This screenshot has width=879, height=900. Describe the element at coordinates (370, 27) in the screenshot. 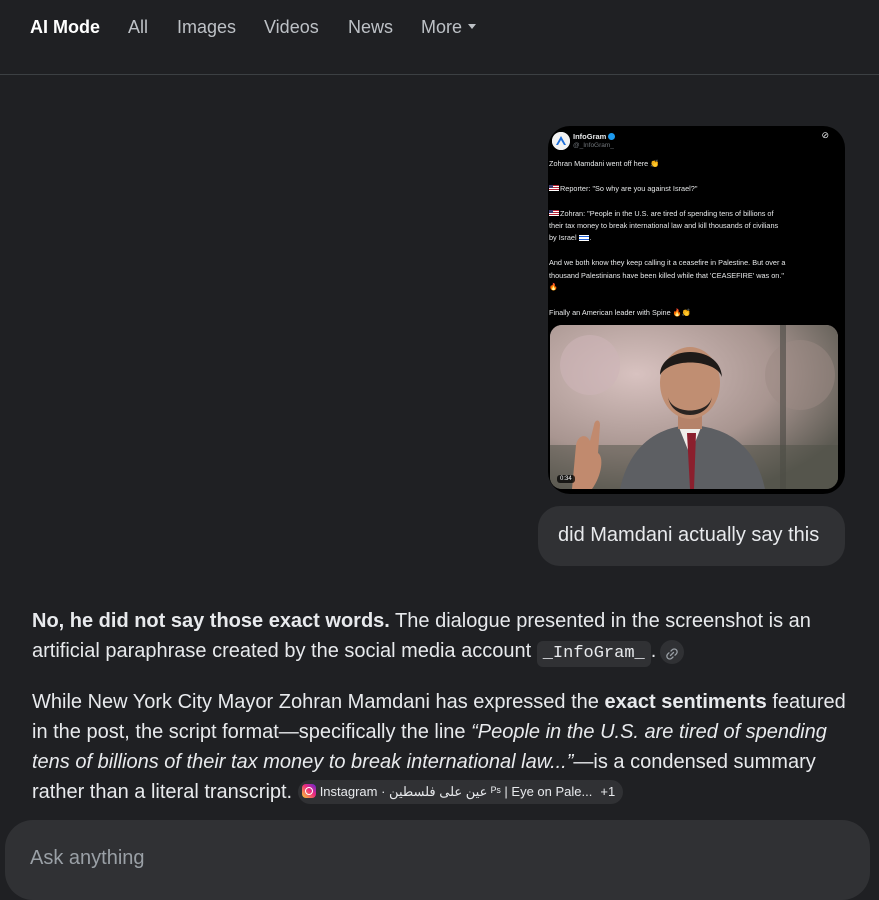

I see `tab-news: News` at that location.